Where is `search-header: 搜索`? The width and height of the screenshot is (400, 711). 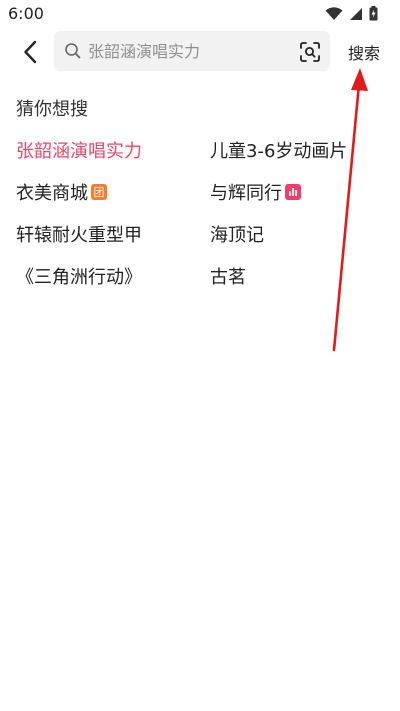 search-header: 搜索 is located at coordinates (200, 52).